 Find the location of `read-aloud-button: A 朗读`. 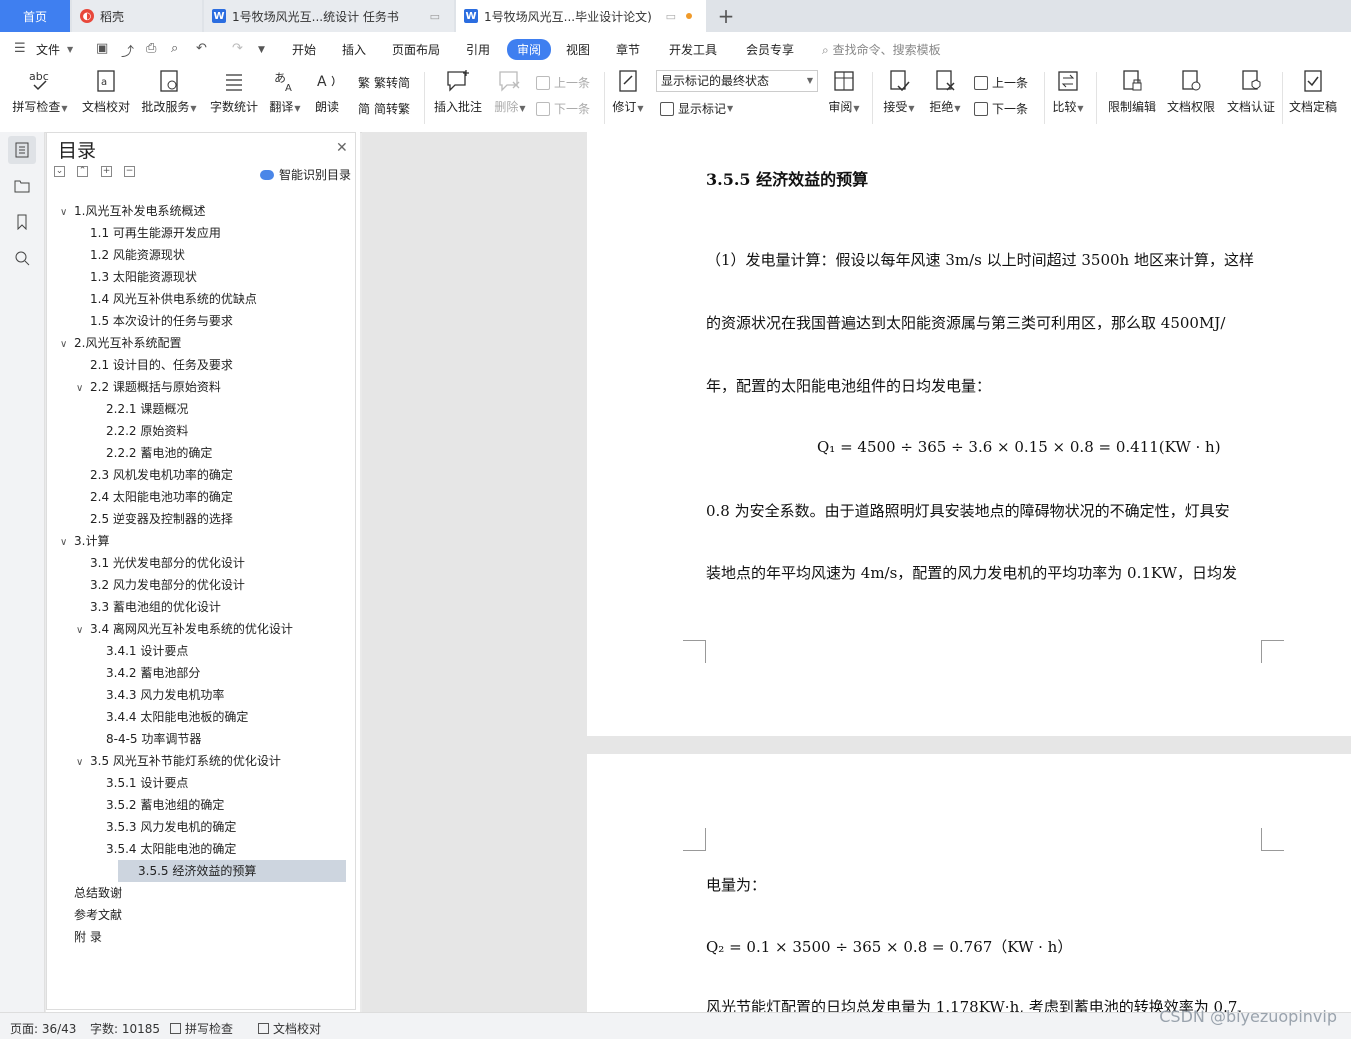

read-aloud-button: A 朗读 is located at coordinates (327, 91).